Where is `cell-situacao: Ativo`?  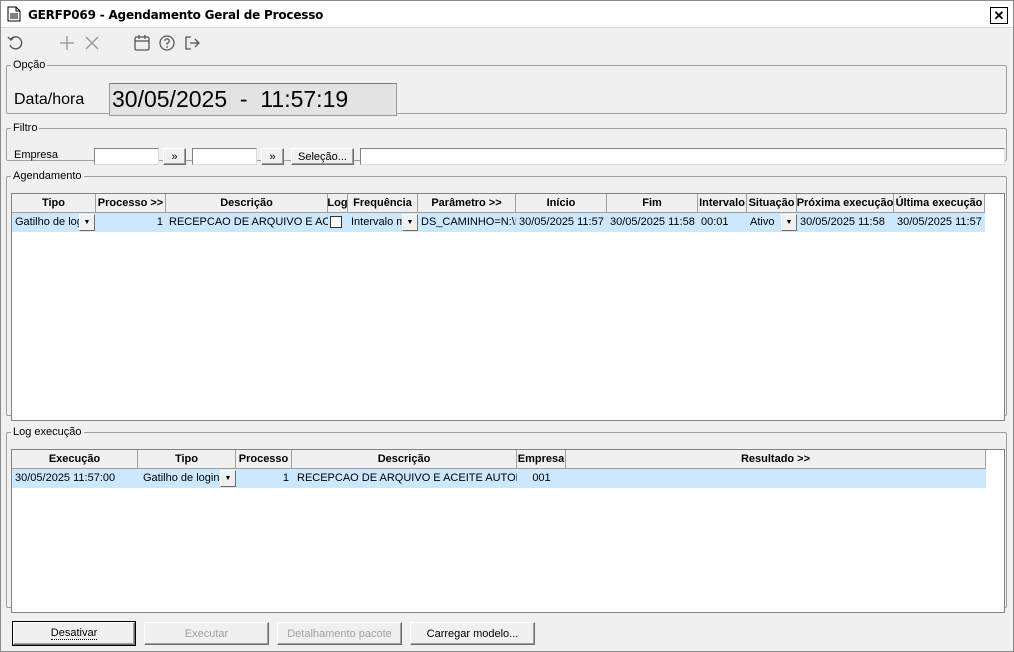 cell-situacao: Ativo is located at coordinates (764, 222).